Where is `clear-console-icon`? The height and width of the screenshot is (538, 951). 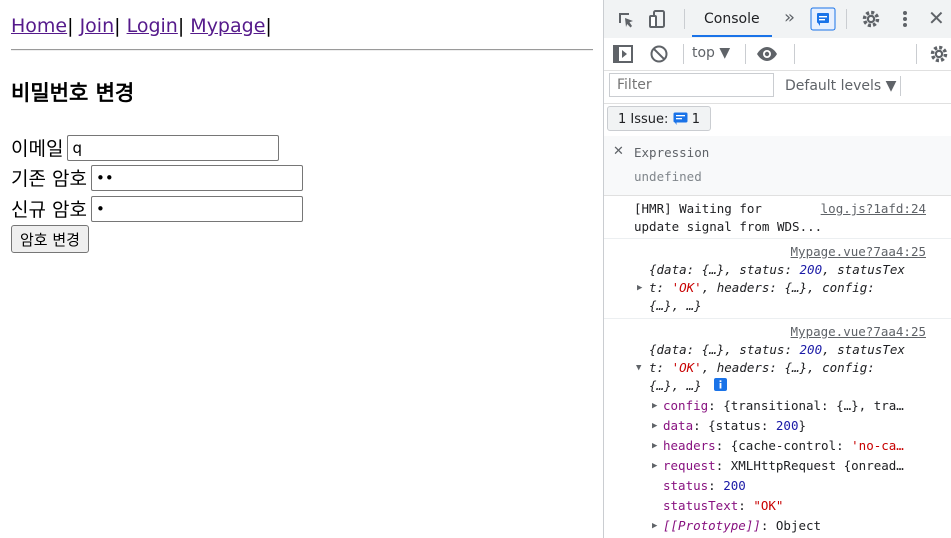 clear-console-icon is located at coordinates (659, 54).